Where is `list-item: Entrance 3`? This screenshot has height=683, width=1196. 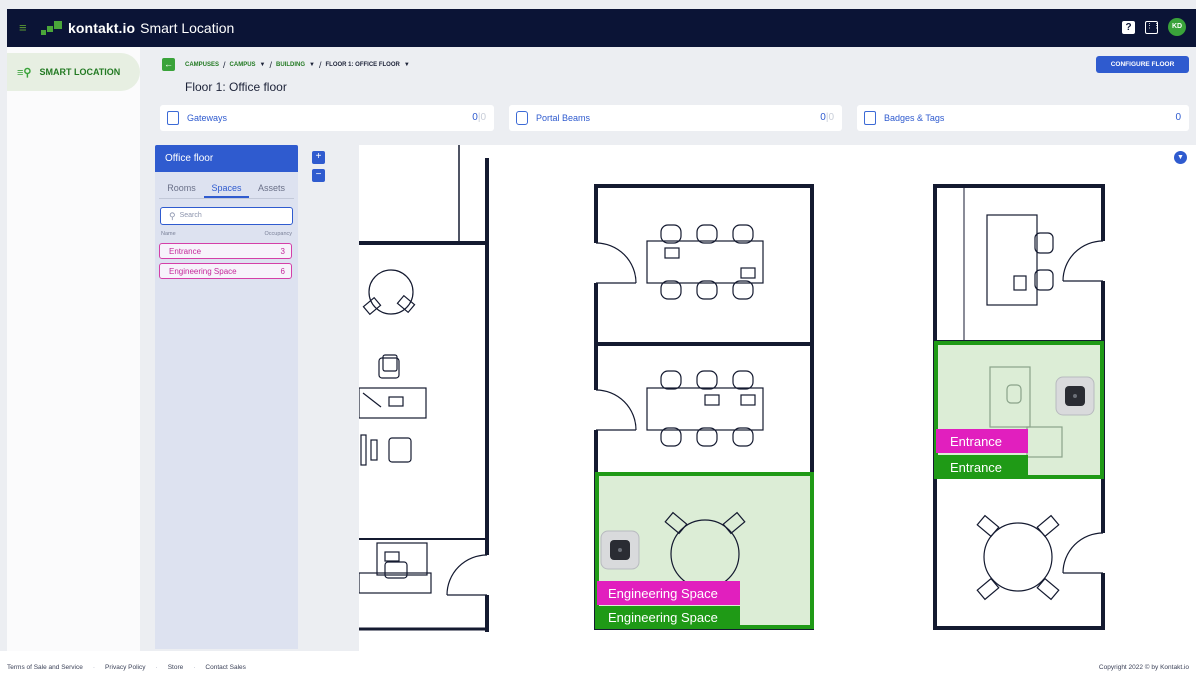 list-item: Entrance 3 is located at coordinates (225, 251).